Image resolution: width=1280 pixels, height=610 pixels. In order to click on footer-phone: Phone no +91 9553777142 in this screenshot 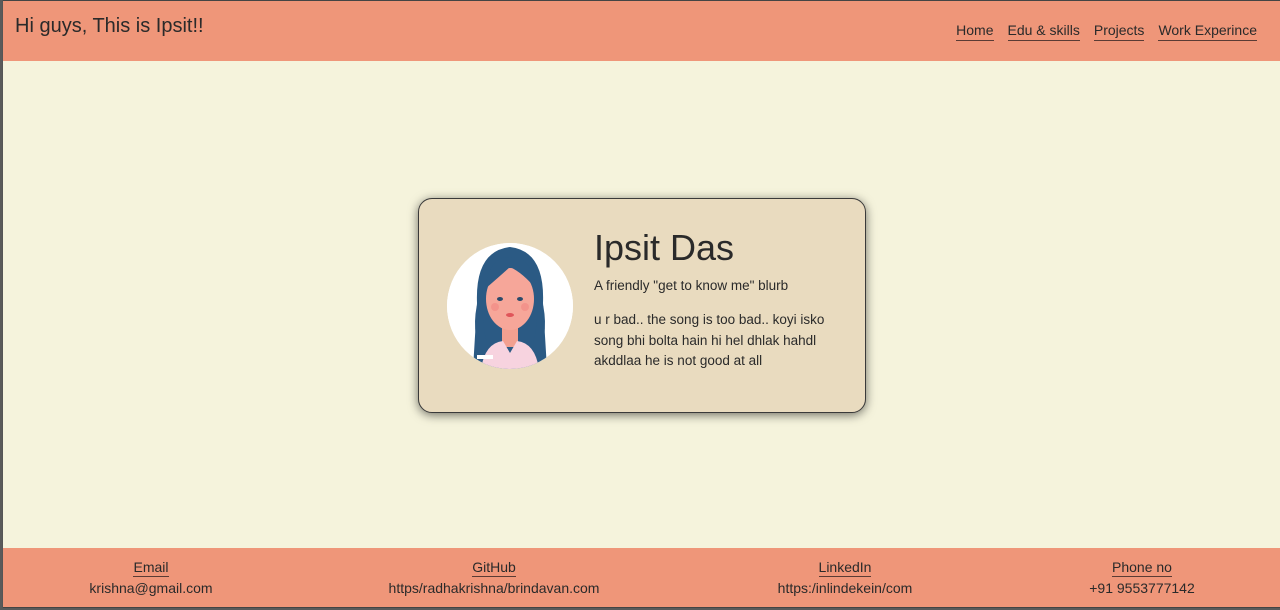, I will do `click(1142, 577)`.